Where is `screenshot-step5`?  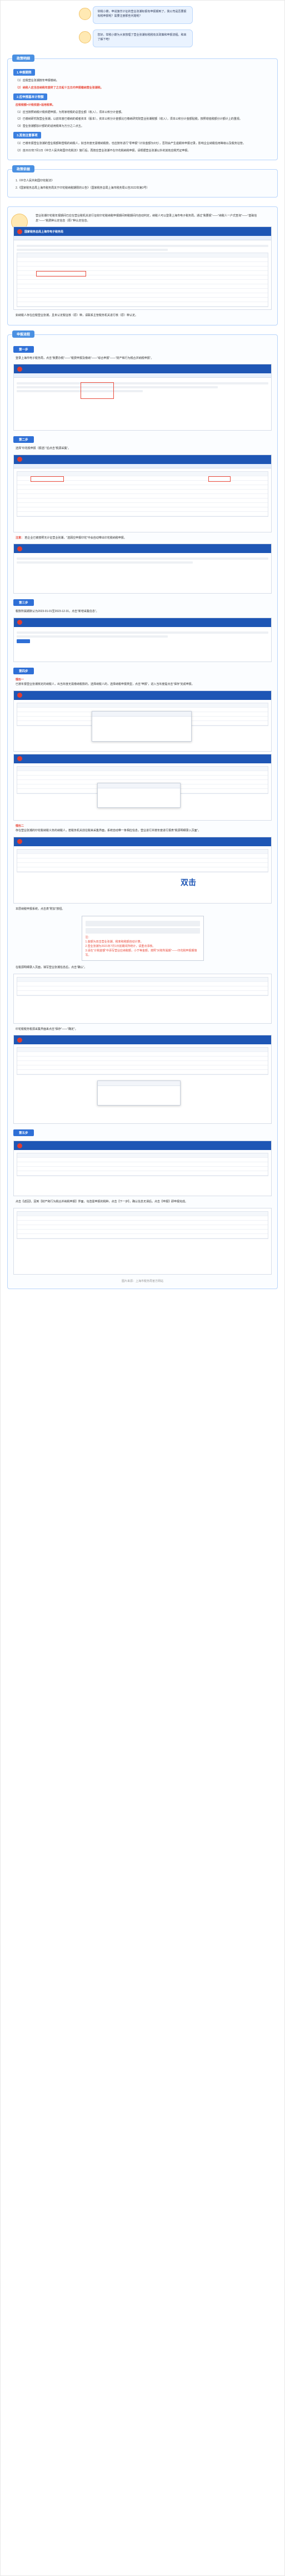 screenshot-step5 is located at coordinates (142, 1168).